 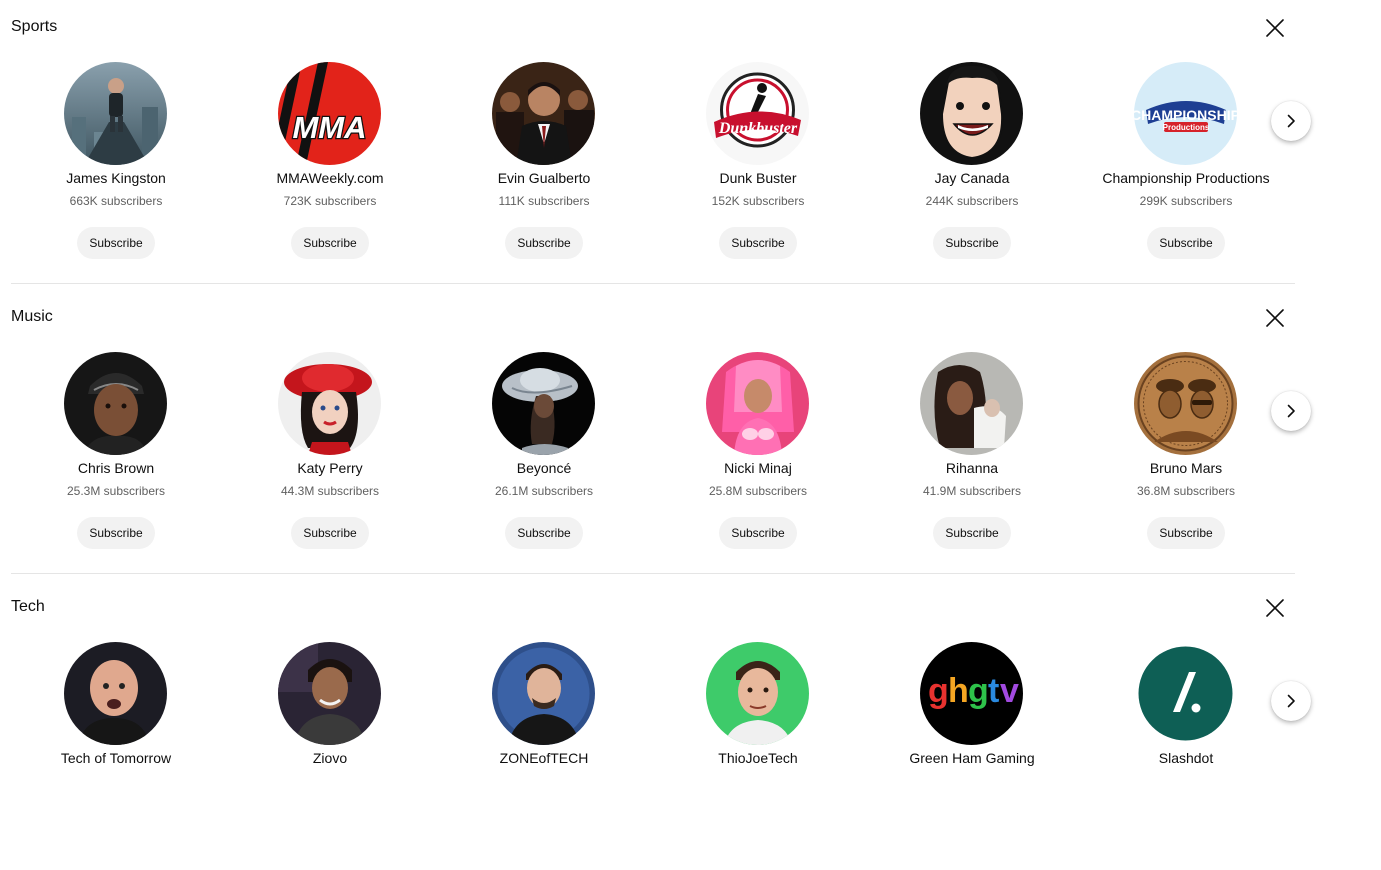 I want to click on channel-card: Katy Perry 44.3M subscribers Subscribe, so click(x=330, y=446).